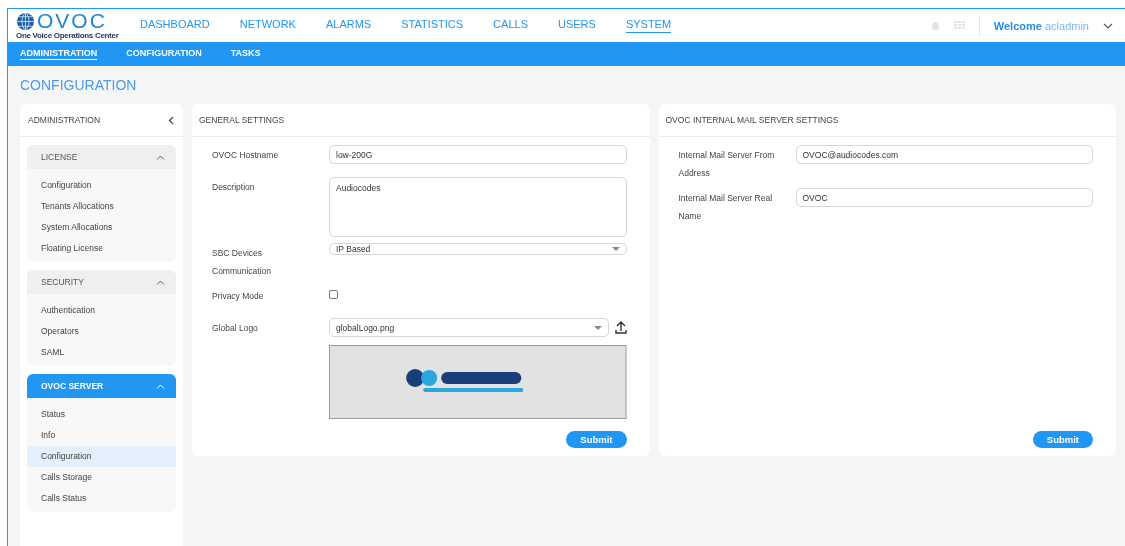  I want to click on page-title: CONFIGURATION, so click(78, 85).